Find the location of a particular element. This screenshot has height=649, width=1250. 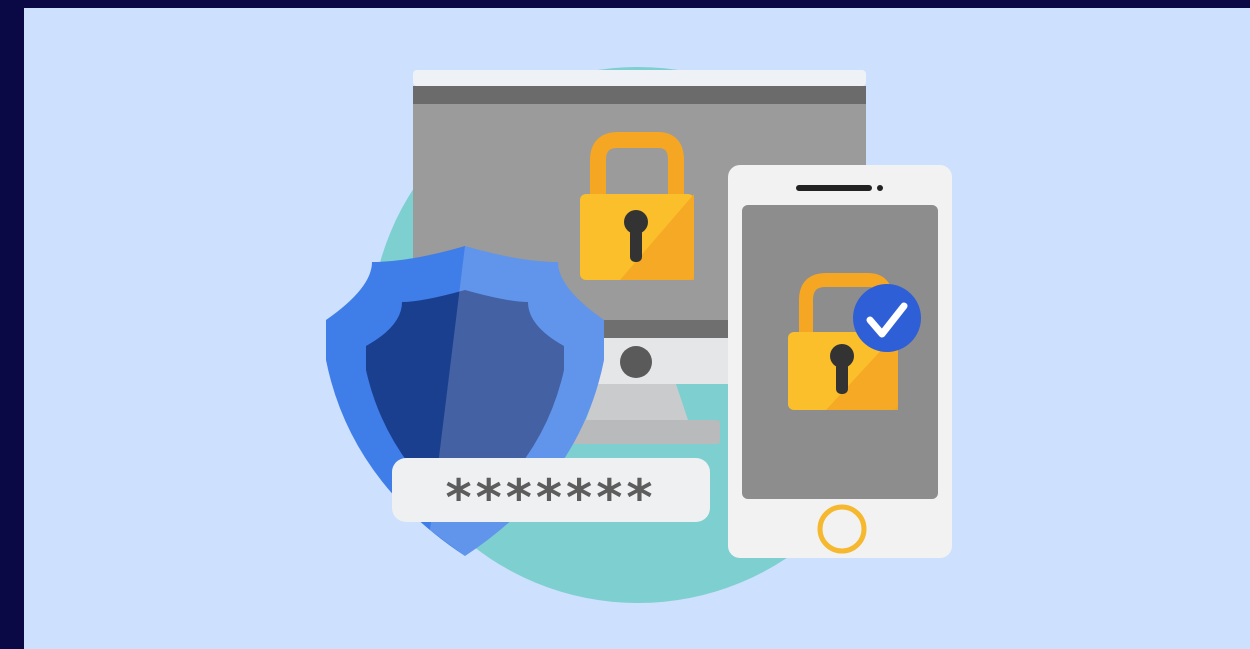

password-masked-text: ******* is located at coordinates (551, 498).